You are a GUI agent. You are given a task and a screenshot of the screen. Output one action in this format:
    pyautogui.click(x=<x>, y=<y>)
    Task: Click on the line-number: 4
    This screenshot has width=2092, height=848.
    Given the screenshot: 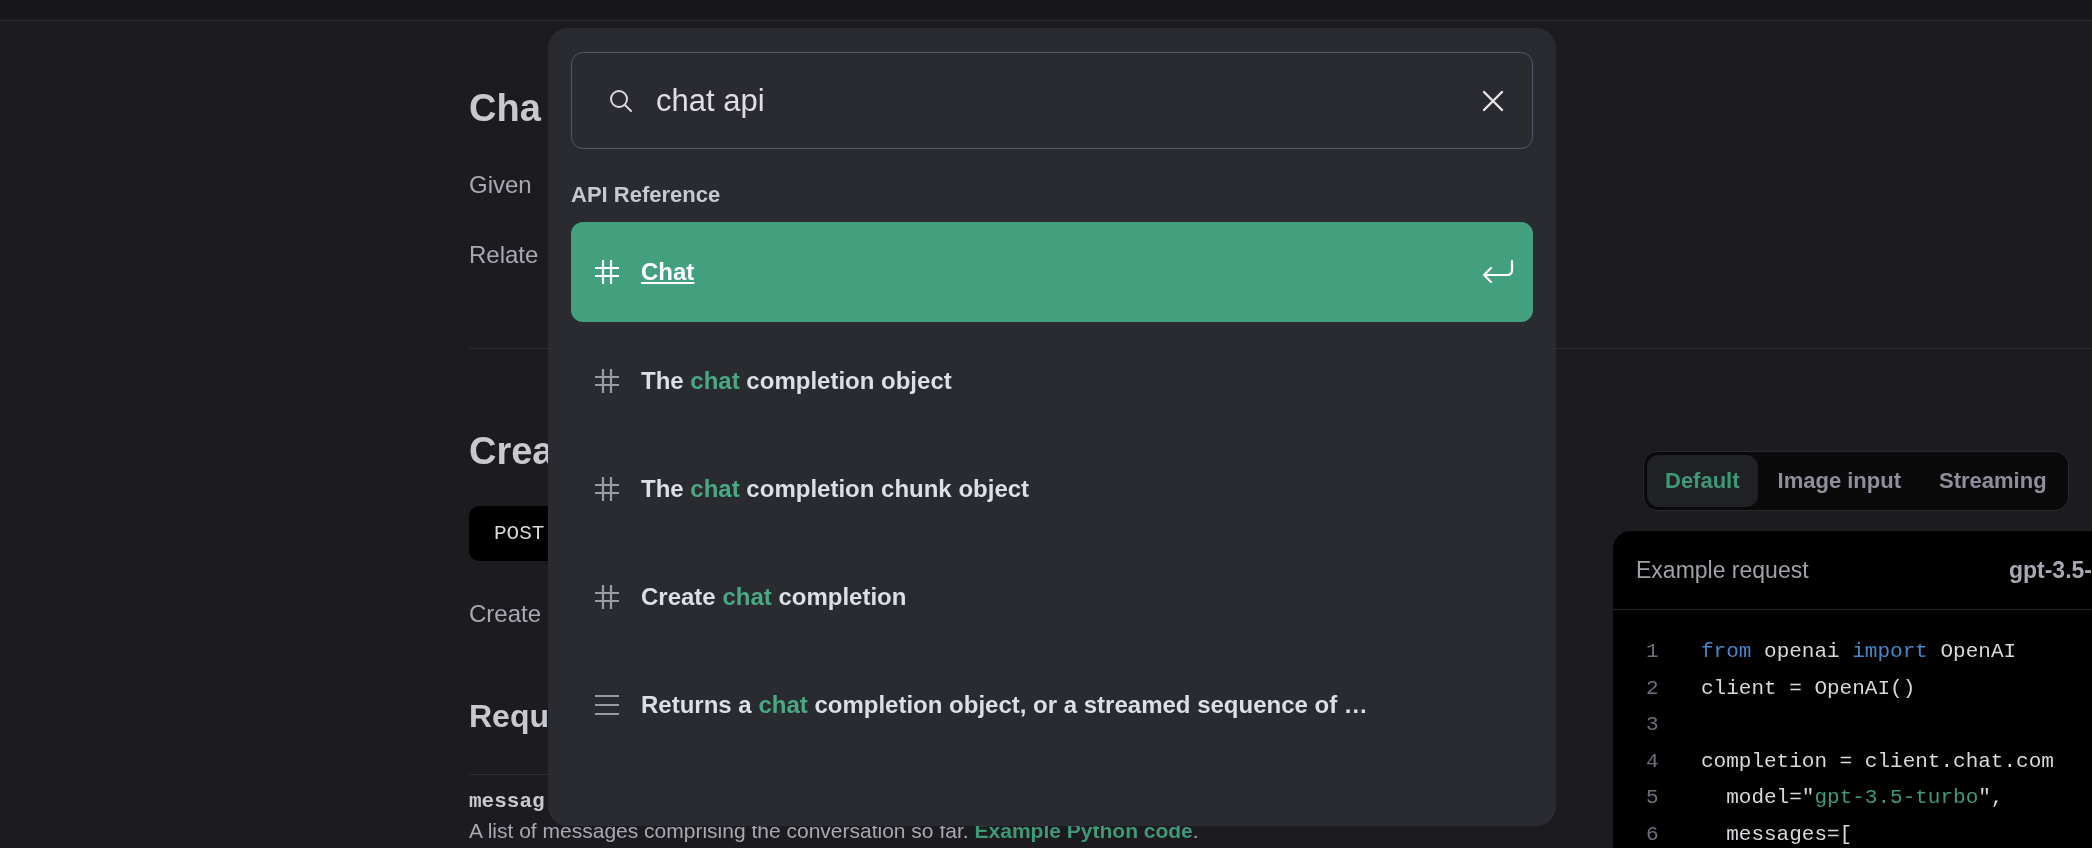 What is the action you would take?
    pyautogui.click(x=1652, y=761)
    